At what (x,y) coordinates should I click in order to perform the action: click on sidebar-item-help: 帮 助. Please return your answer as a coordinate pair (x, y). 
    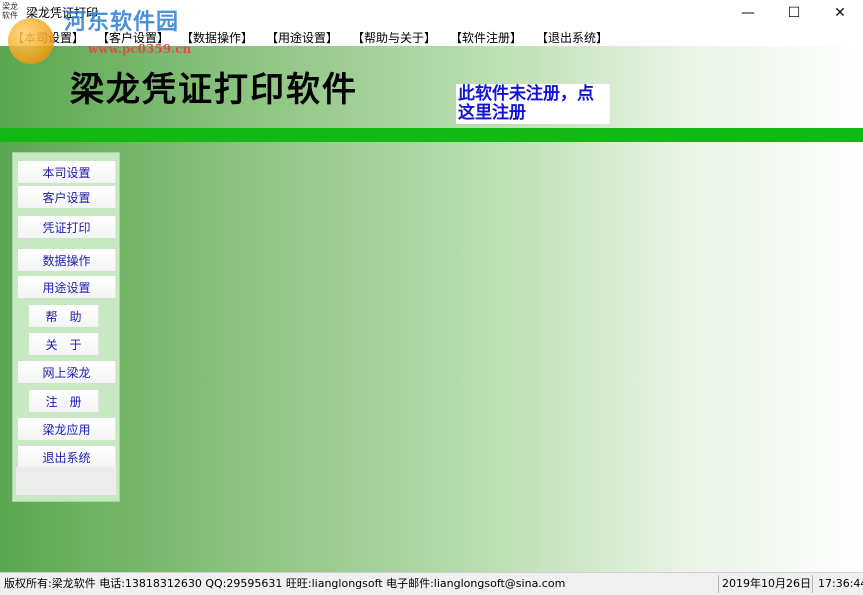
    Looking at the image, I should click on (64, 316).